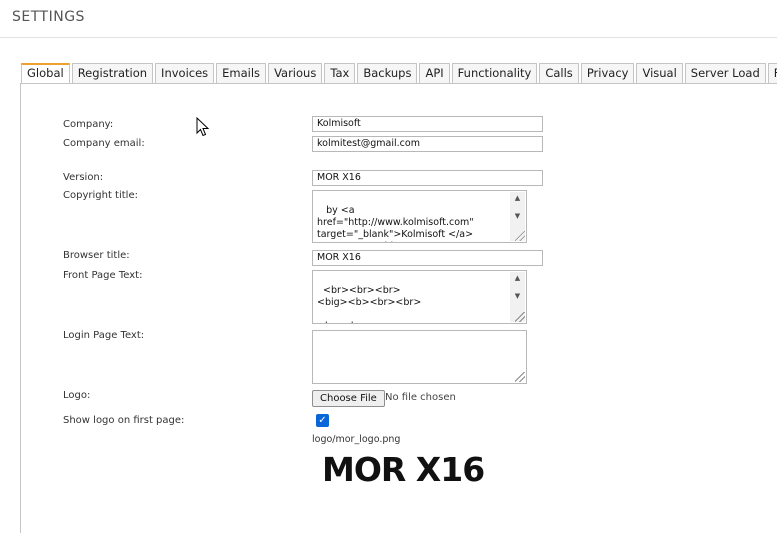 This screenshot has width=777, height=533. What do you see at coordinates (403, 469) in the screenshot?
I see `logo-image: MOR X16` at bounding box center [403, 469].